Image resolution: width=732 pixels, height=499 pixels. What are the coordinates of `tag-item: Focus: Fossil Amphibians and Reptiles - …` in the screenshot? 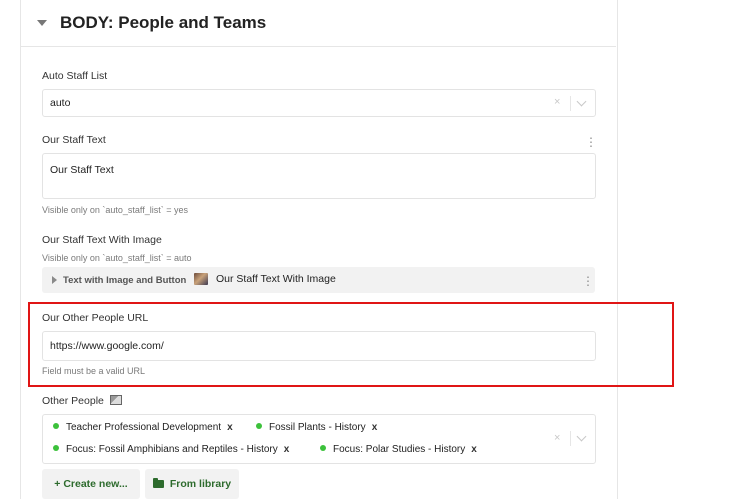 It's located at (171, 449).